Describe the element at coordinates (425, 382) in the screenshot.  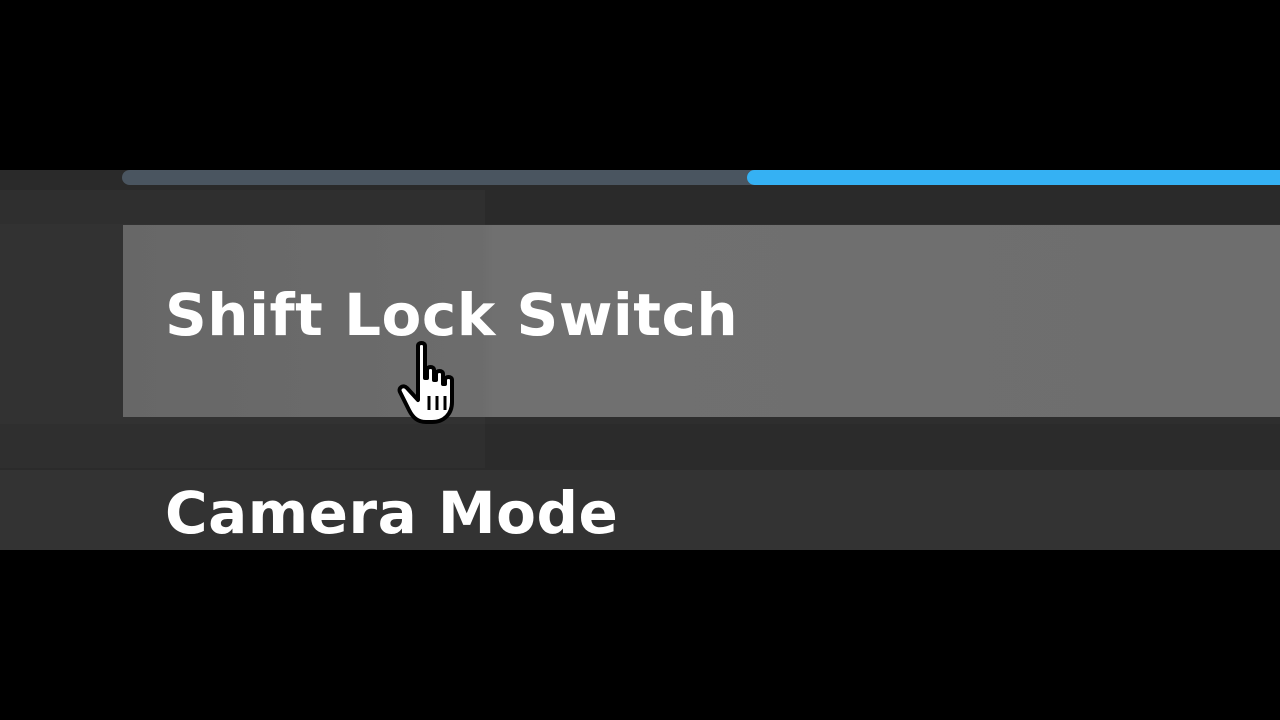
I see `hand-pointer-icon` at that location.